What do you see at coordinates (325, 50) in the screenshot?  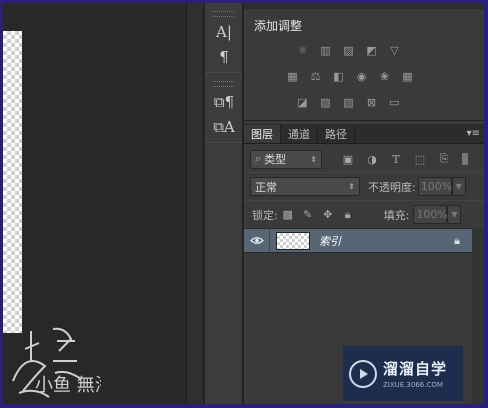 I see `levels-icon: ▥` at bounding box center [325, 50].